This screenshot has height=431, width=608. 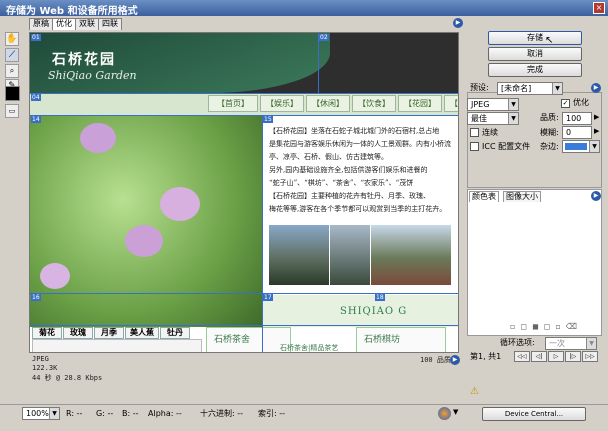 I want to click on file-format-select: JPEG ▼, so click(x=493, y=104).